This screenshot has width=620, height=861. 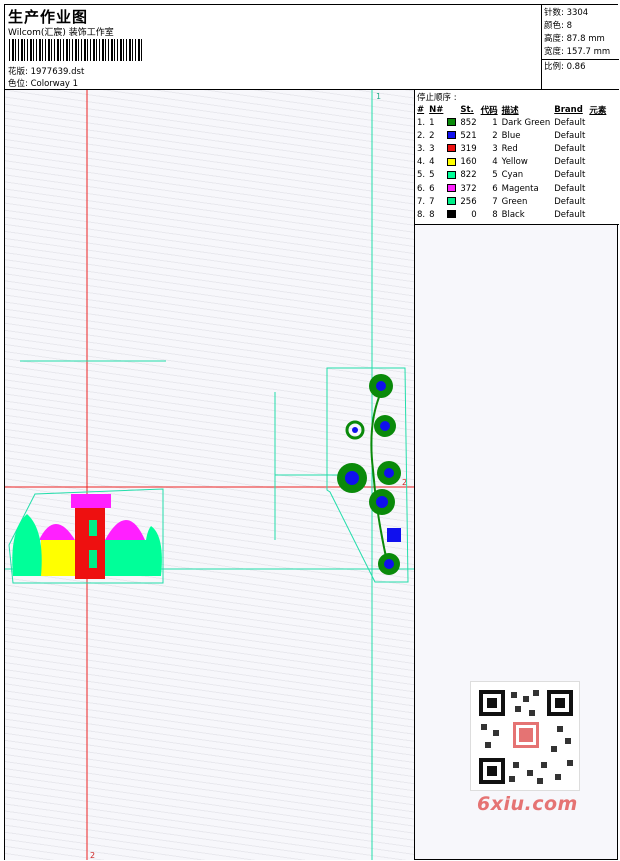 I want to click on table-row: 7. 7 256 7 Green Default, so click(x=511, y=201).